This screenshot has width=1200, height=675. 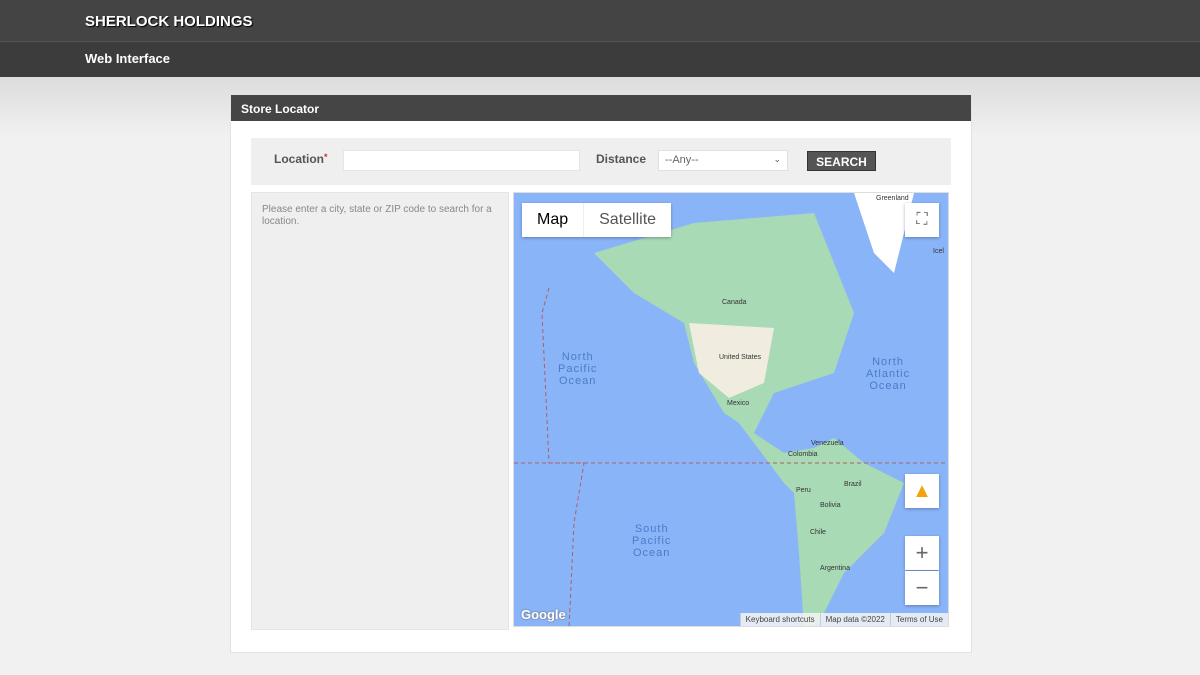 I want to click on ocean-label-north-atlantic: North Atlantic Ocean, so click(x=888, y=374).